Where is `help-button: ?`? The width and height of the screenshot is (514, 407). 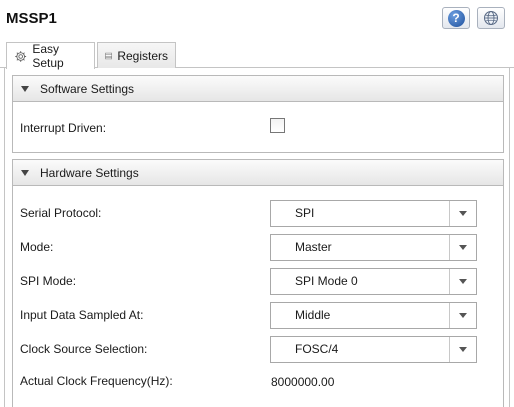
help-button: ? is located at coordinates (456, 18).